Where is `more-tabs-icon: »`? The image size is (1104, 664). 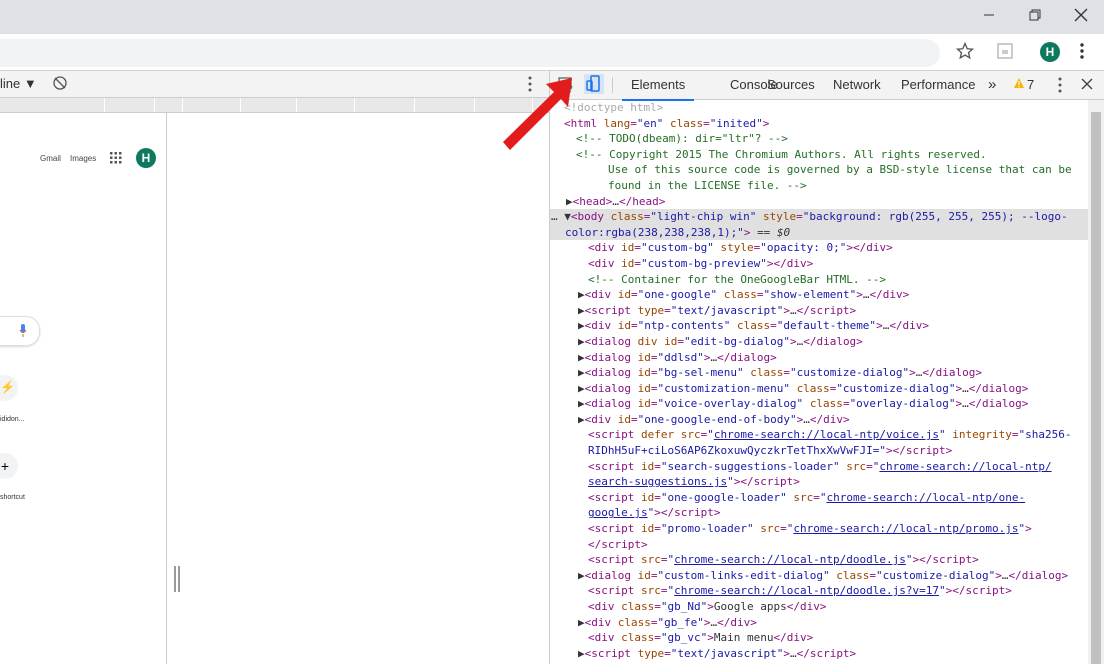
more-tabs-icon: » is located at coordinates (992, 85).